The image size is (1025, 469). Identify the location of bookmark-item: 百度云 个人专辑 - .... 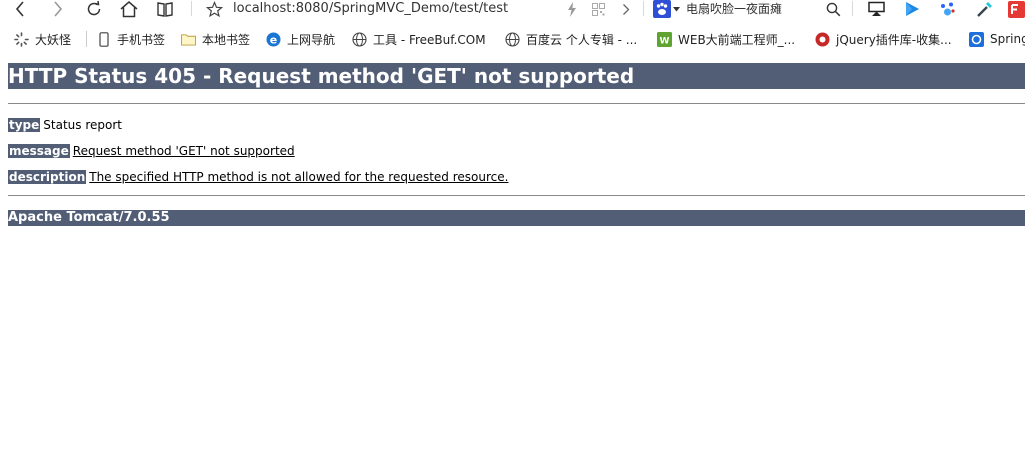
(571, 39).